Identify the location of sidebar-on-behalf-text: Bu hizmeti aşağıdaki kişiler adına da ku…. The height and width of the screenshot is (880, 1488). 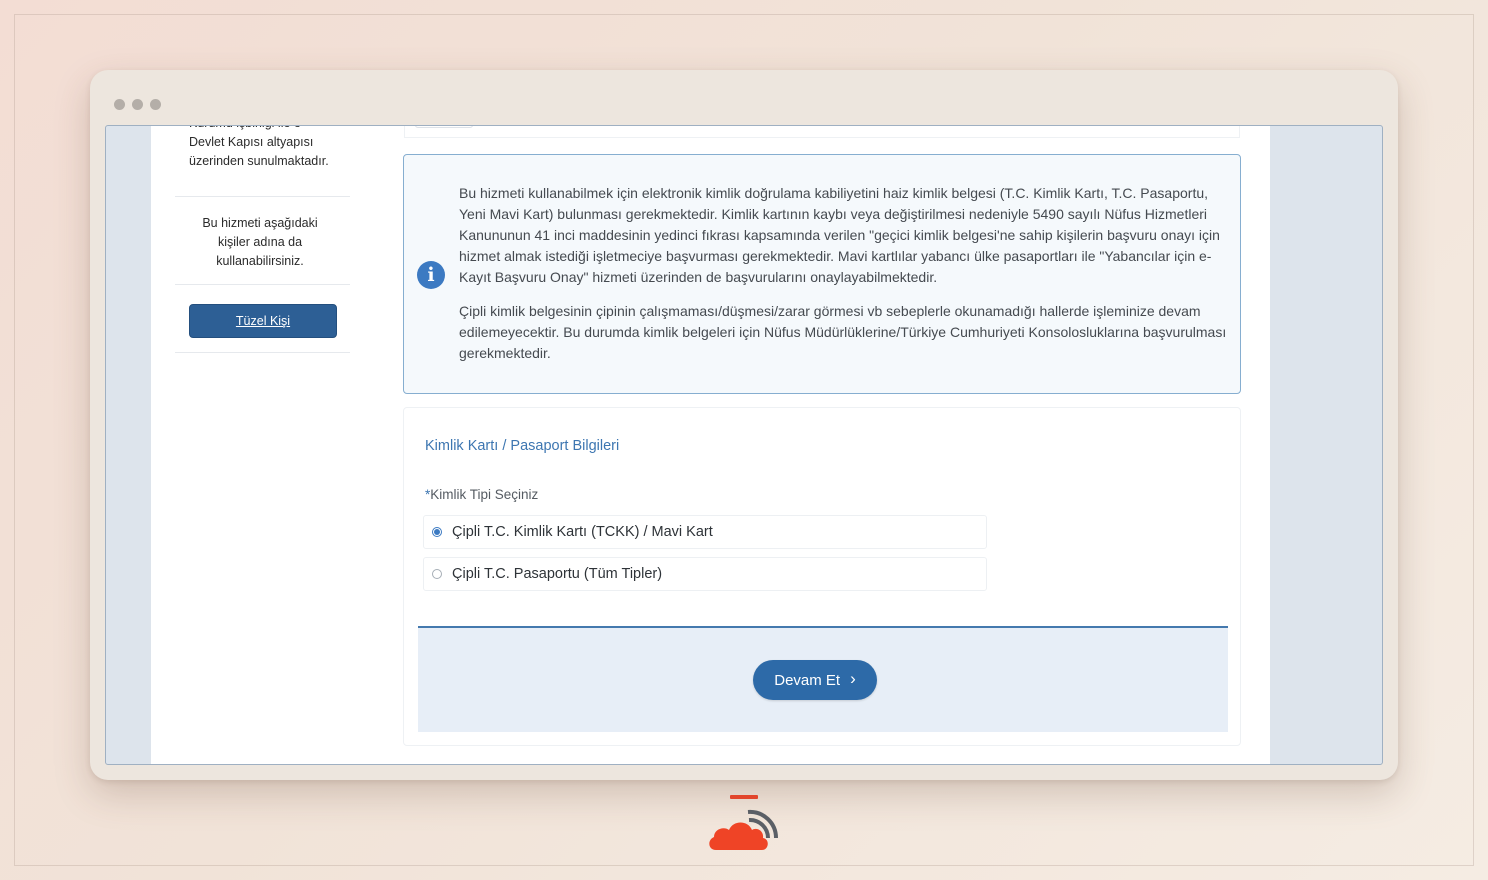
(260, 242).